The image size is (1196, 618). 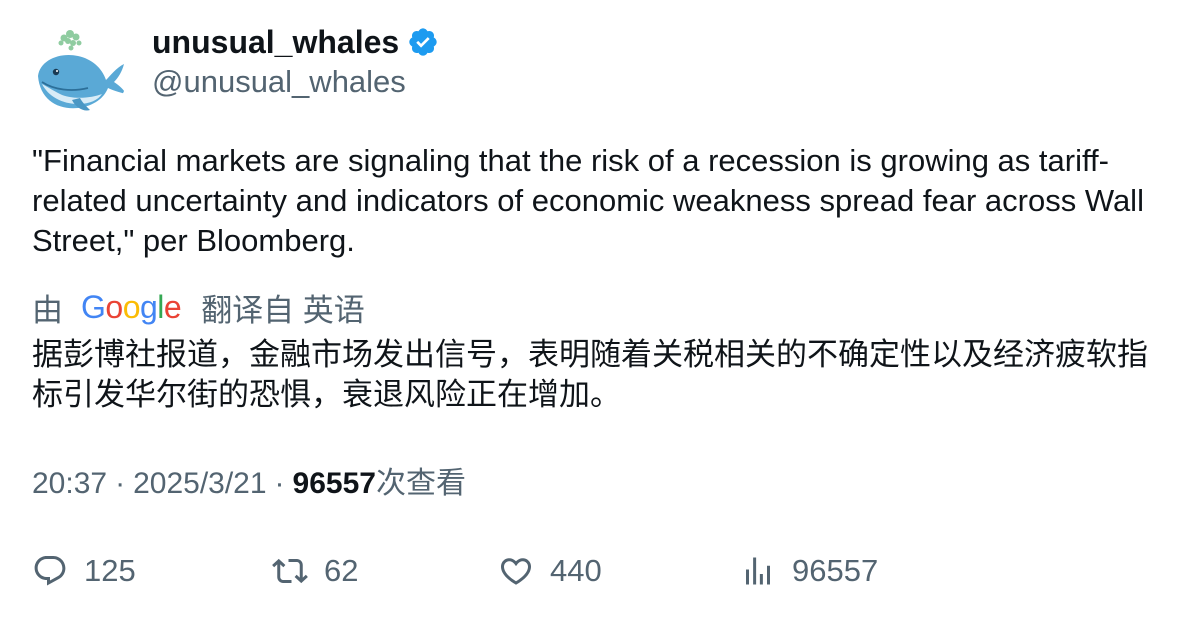 What do you see at coordinates (199, 484) in the screenshot?
I see `tweet-date: 2025/3/21` at bounding box center [199, 484].